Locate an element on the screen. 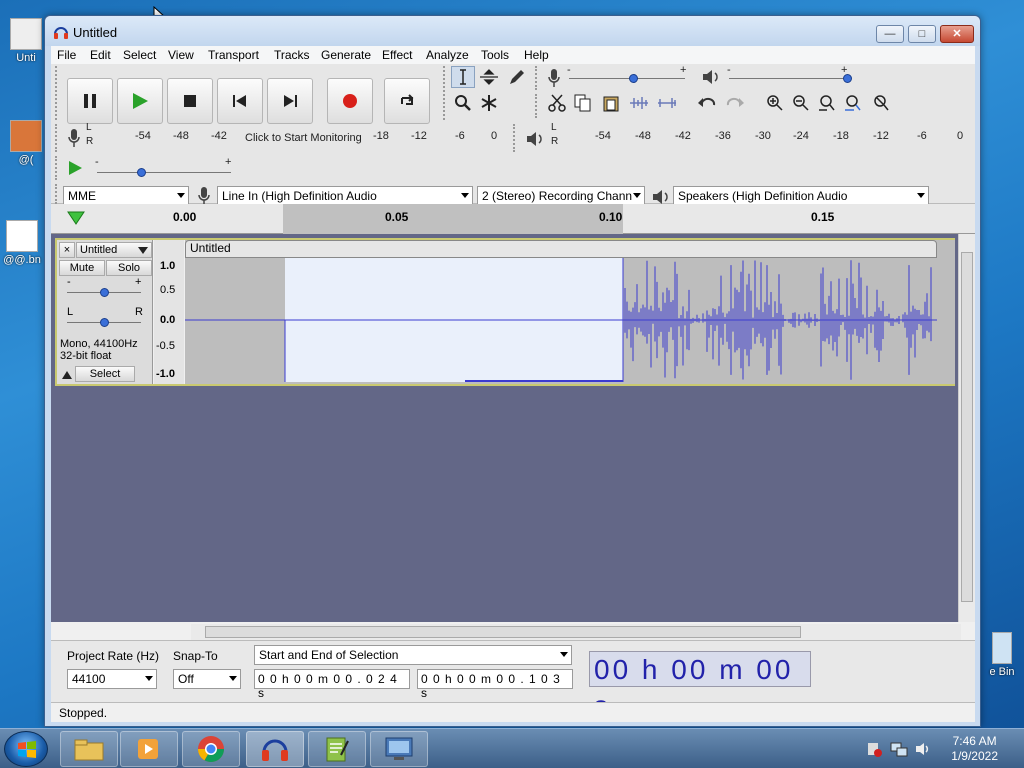  pause-button is located at coordinates (90, 101).